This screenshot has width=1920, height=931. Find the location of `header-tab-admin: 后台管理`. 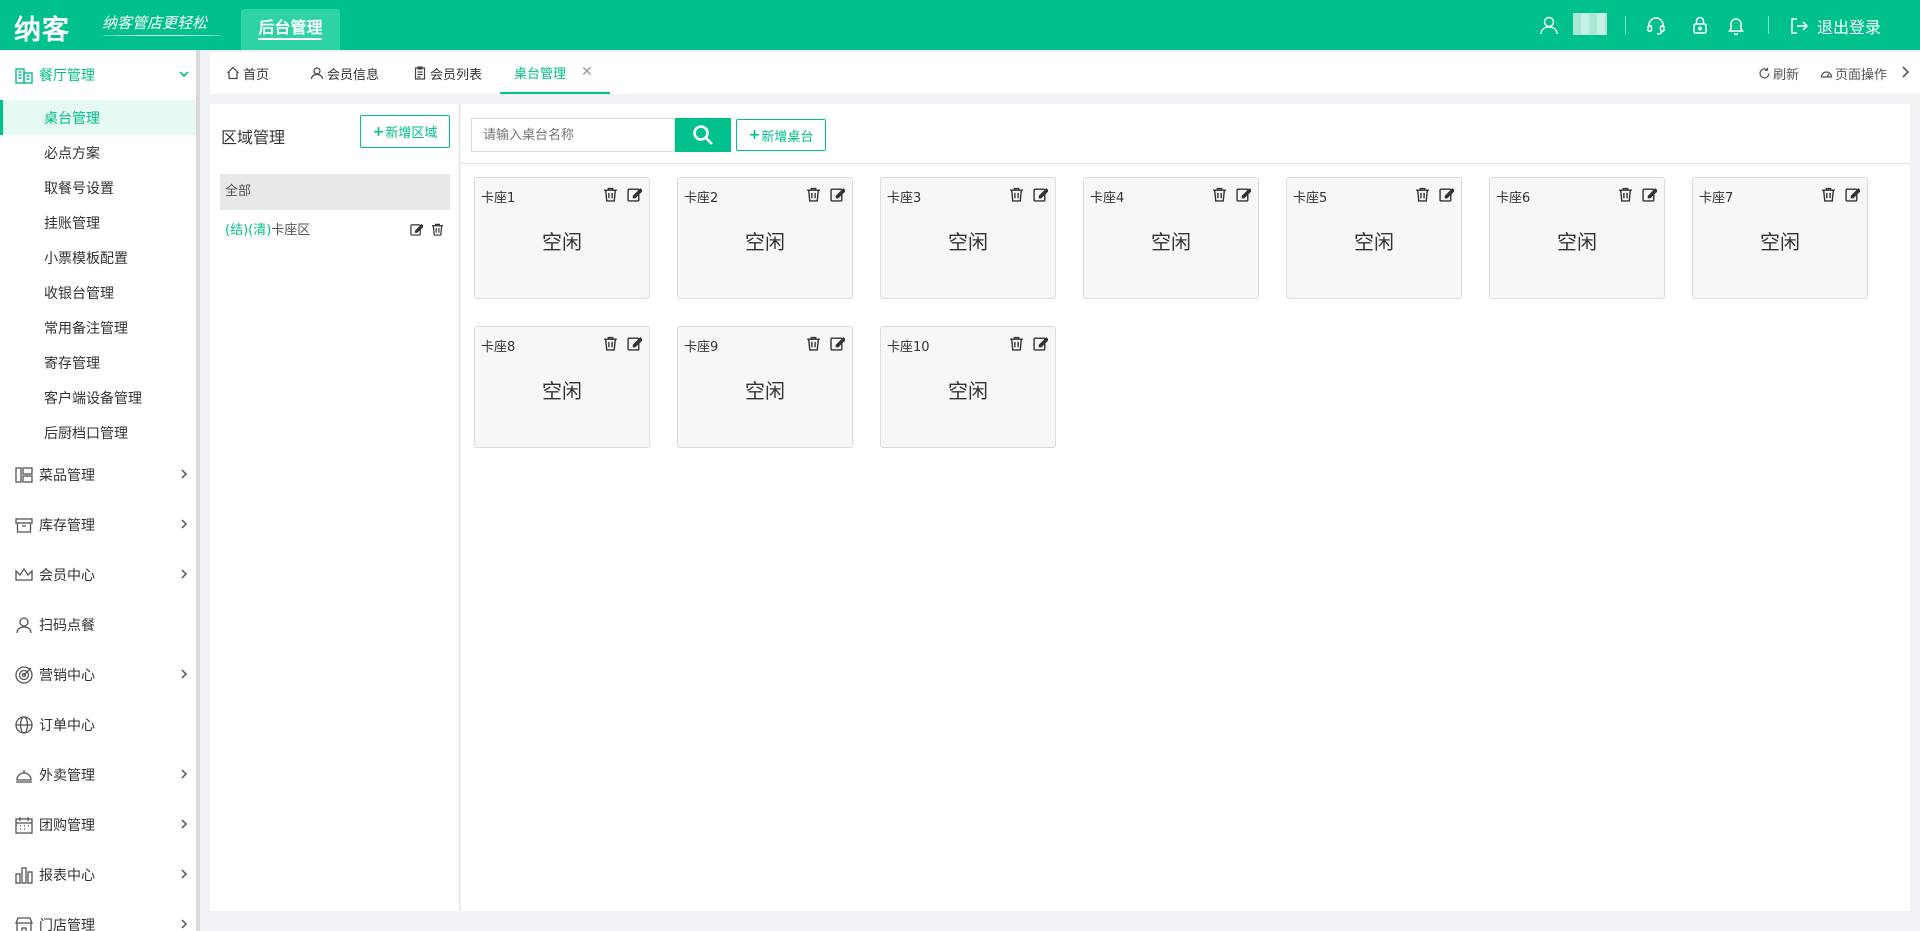

header-tab-admin: 后台管理 is located at coordinates (290, 29).